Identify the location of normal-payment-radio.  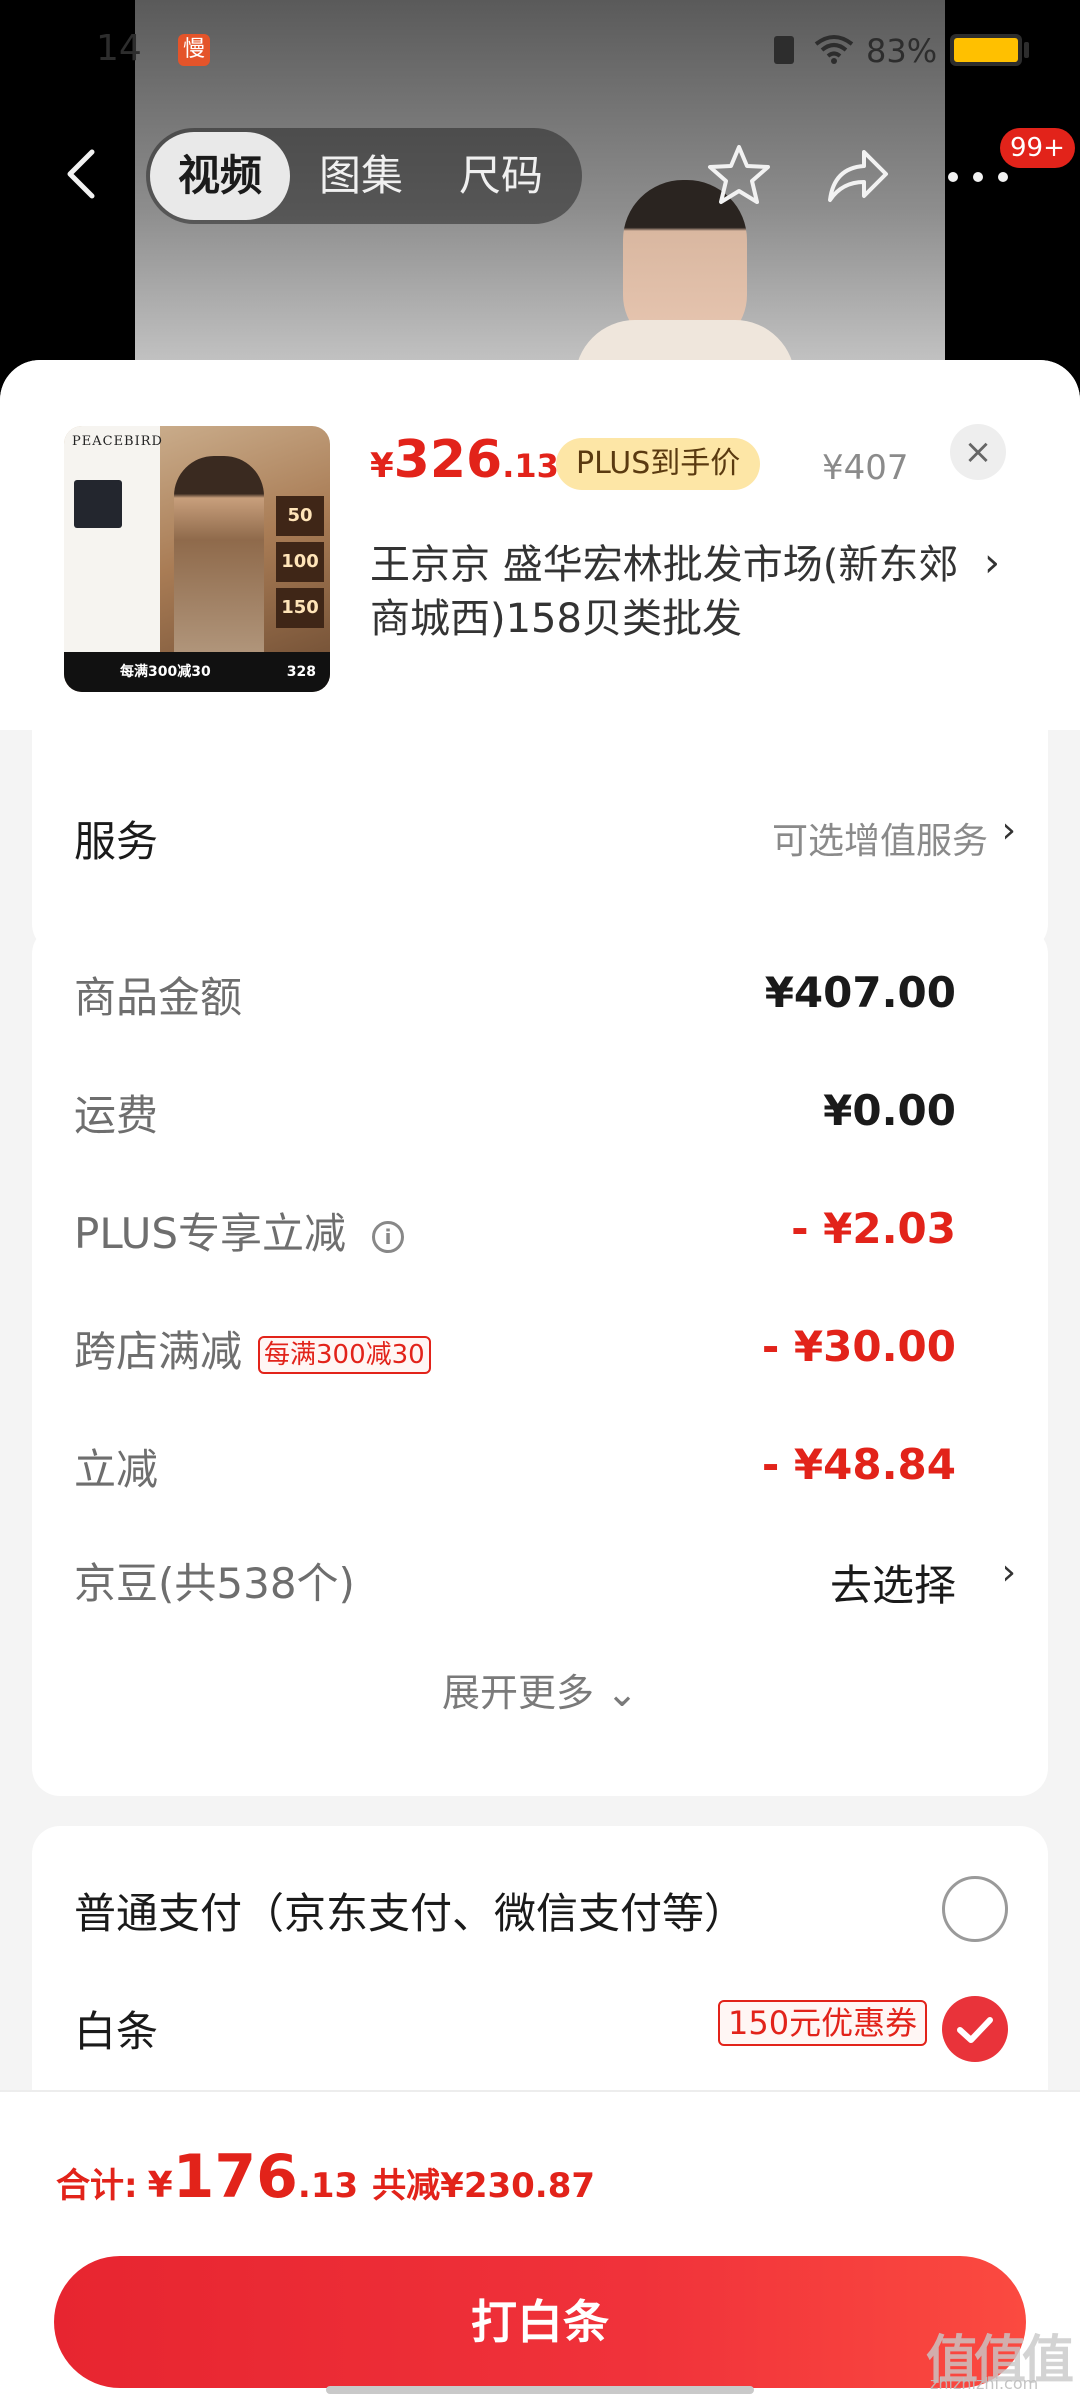
(975, 1909).